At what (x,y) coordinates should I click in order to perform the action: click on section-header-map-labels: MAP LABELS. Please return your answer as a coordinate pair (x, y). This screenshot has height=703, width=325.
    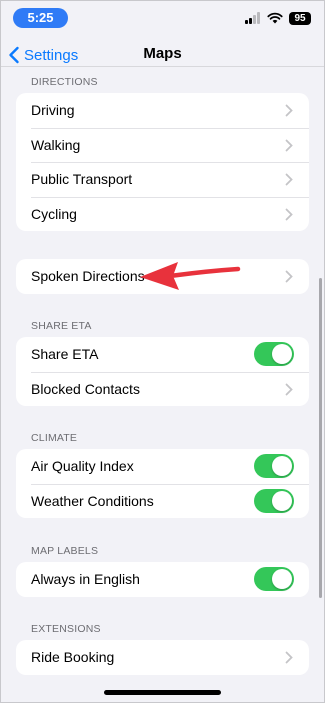
    Looking at the image, I should click on (65, 551).